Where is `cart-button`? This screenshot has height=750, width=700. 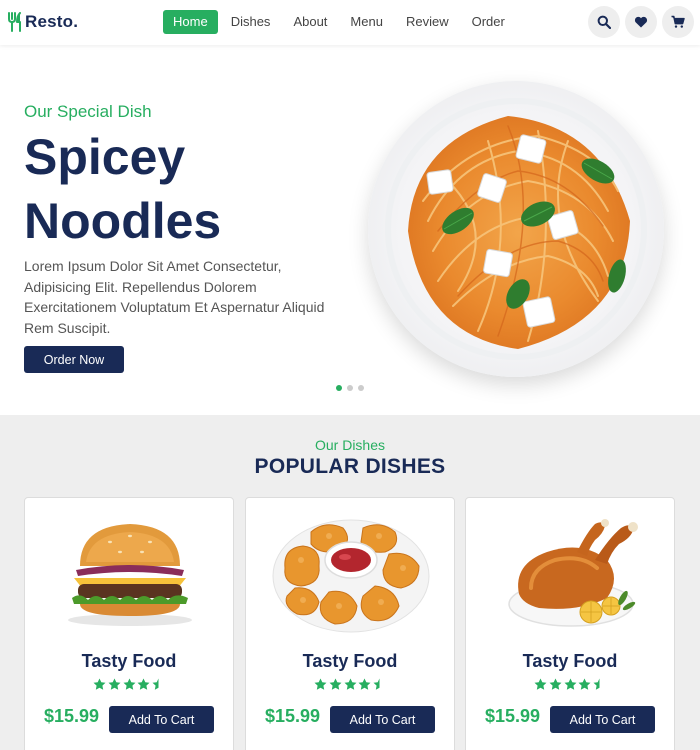 cart-button is located at coordinates (678, 22).